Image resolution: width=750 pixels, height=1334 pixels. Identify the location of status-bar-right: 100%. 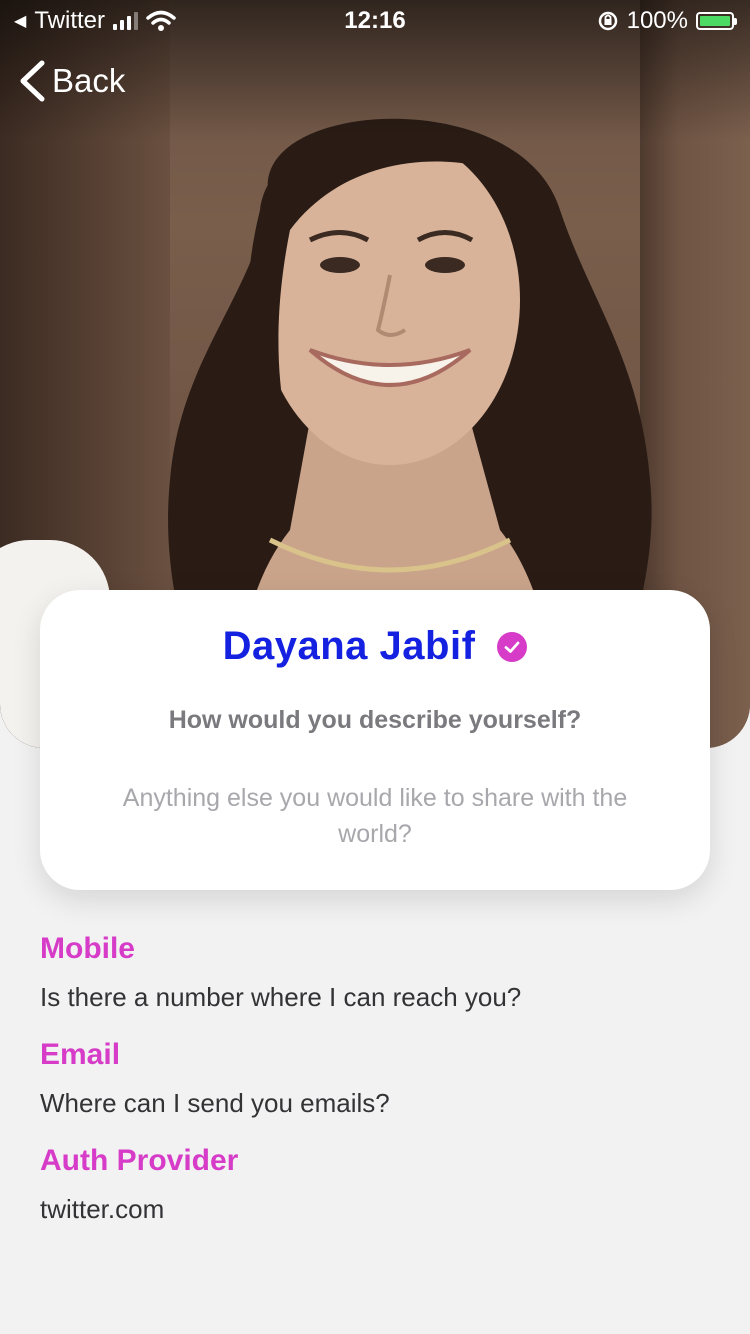
(667, 21).